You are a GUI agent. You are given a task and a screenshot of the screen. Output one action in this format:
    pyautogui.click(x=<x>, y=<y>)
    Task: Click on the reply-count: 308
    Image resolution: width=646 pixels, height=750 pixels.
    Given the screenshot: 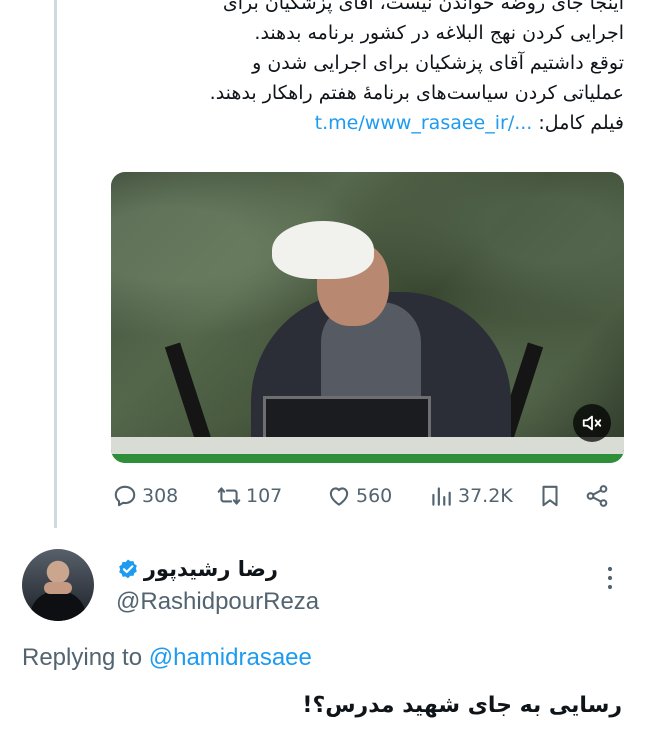 What is the action you would take?
    pyautogui.click(x=160, y=496)
    